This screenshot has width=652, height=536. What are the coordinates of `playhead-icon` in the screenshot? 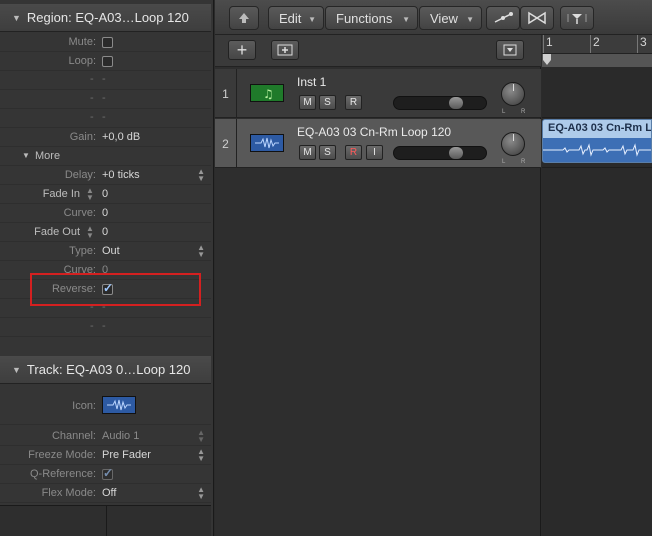 It's located at (547, 60).